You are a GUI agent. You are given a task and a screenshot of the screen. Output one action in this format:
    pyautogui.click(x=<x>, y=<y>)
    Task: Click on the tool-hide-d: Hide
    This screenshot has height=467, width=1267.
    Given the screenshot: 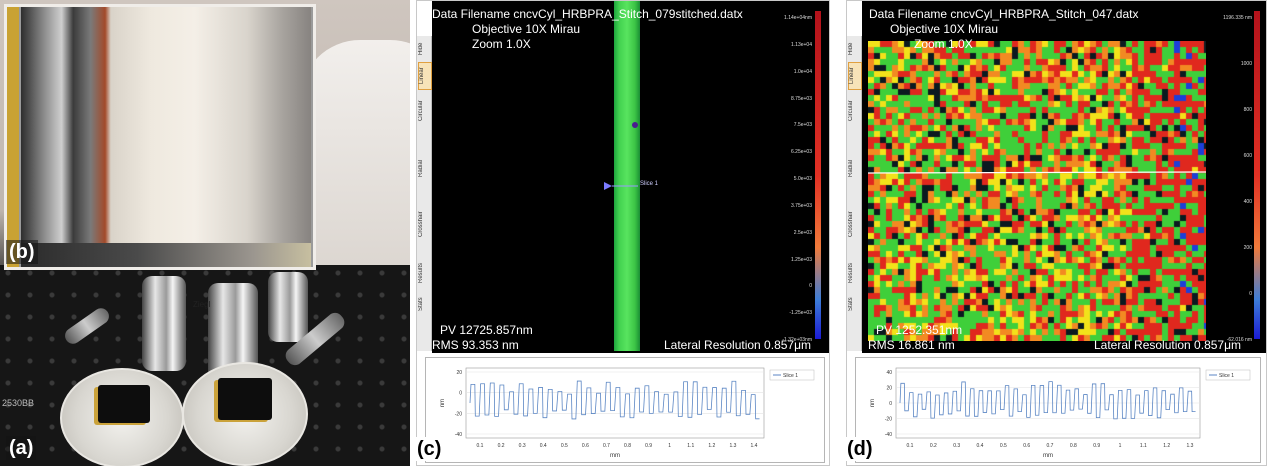 What is the action you would take?
    pyautogui.click(x=854, y=49)
    